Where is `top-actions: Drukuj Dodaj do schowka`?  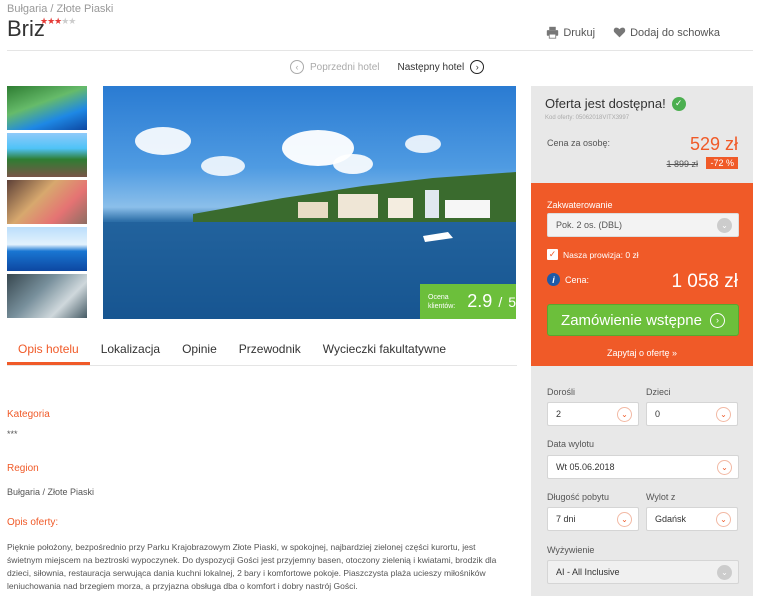
top-actions: Drukuj Dodaj do schowka is located at coordinates (633, 32).